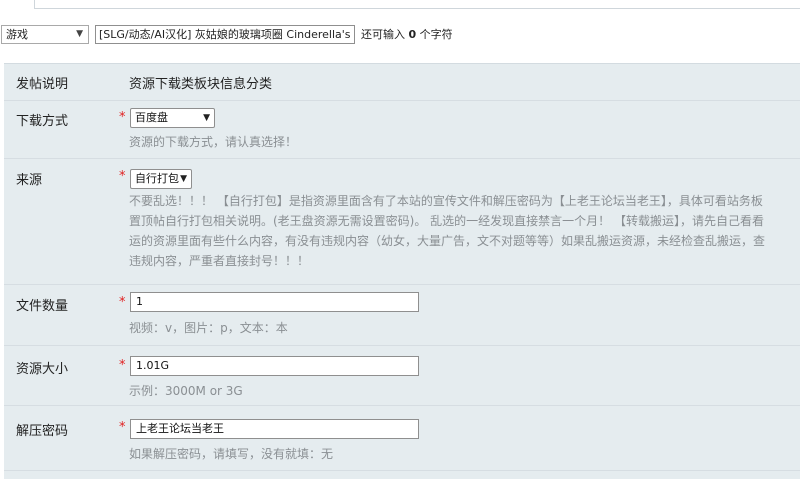  What do you see at coordinates (29, 180) in the screenshot?
I see `source-label: 来源` at bounding box center [29, 180].